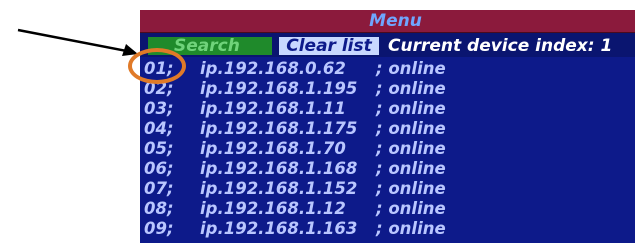 The image size is (635, 243). Describe the element at coordinates (159, 108) in the screenshot. I see `device-index: 03;` at that location.